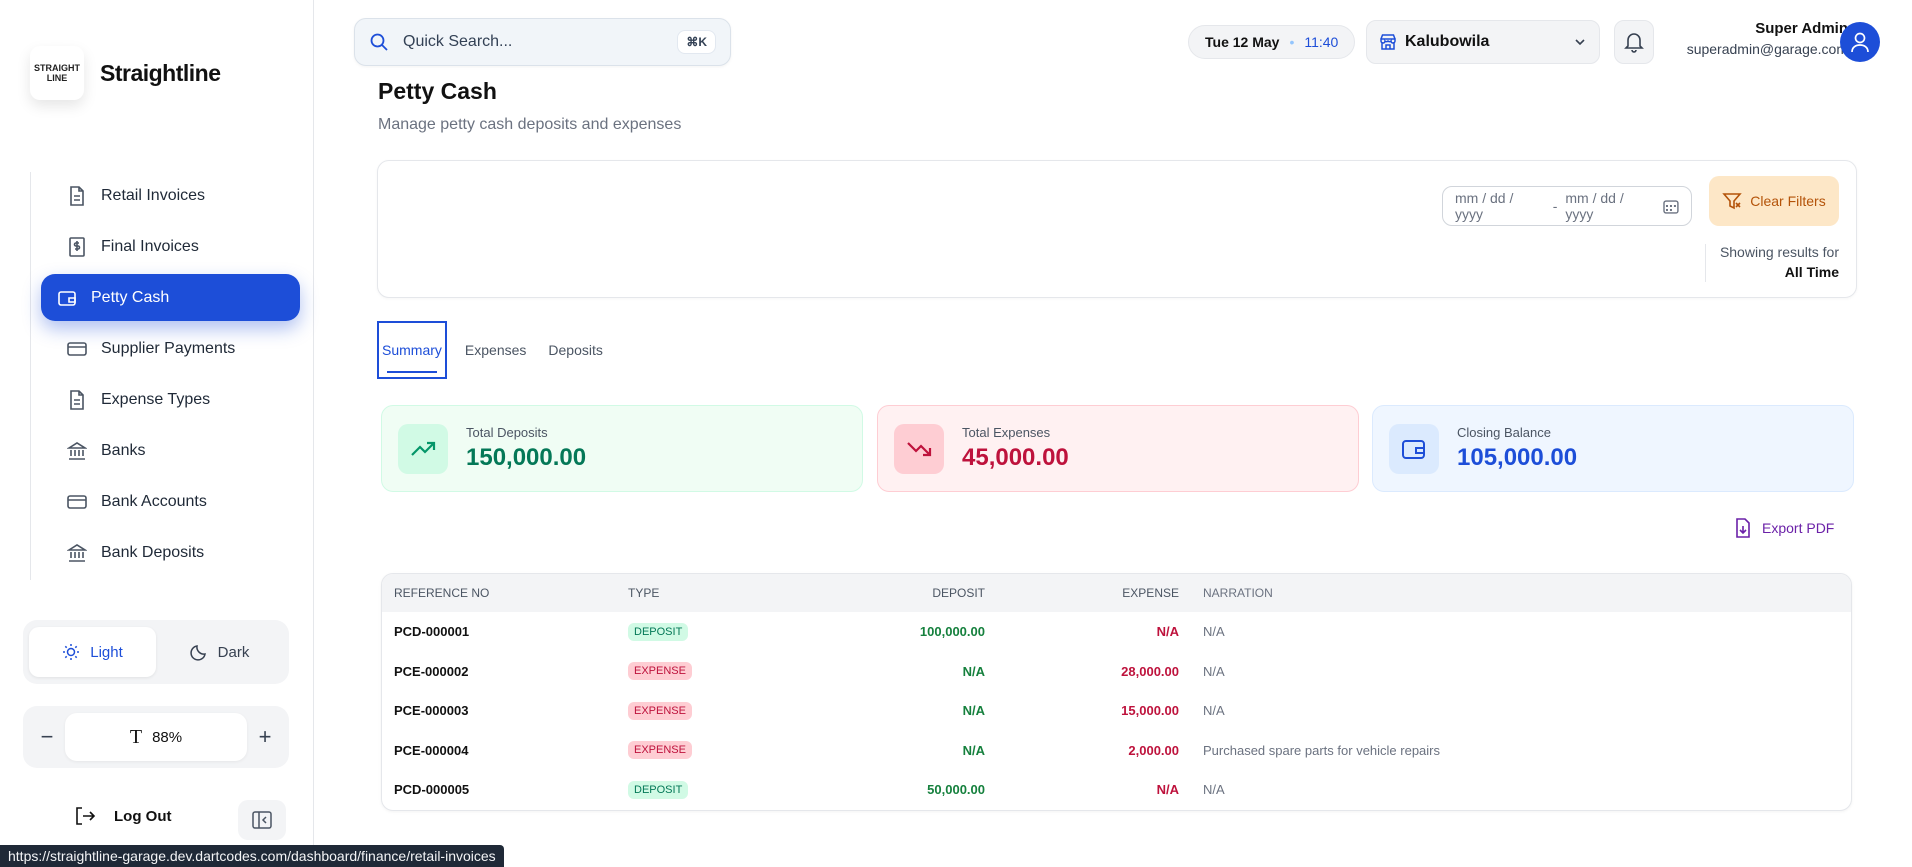 This screenshot has height=867, width=1912. I want to click on wallet-icon, so click(67, 298).